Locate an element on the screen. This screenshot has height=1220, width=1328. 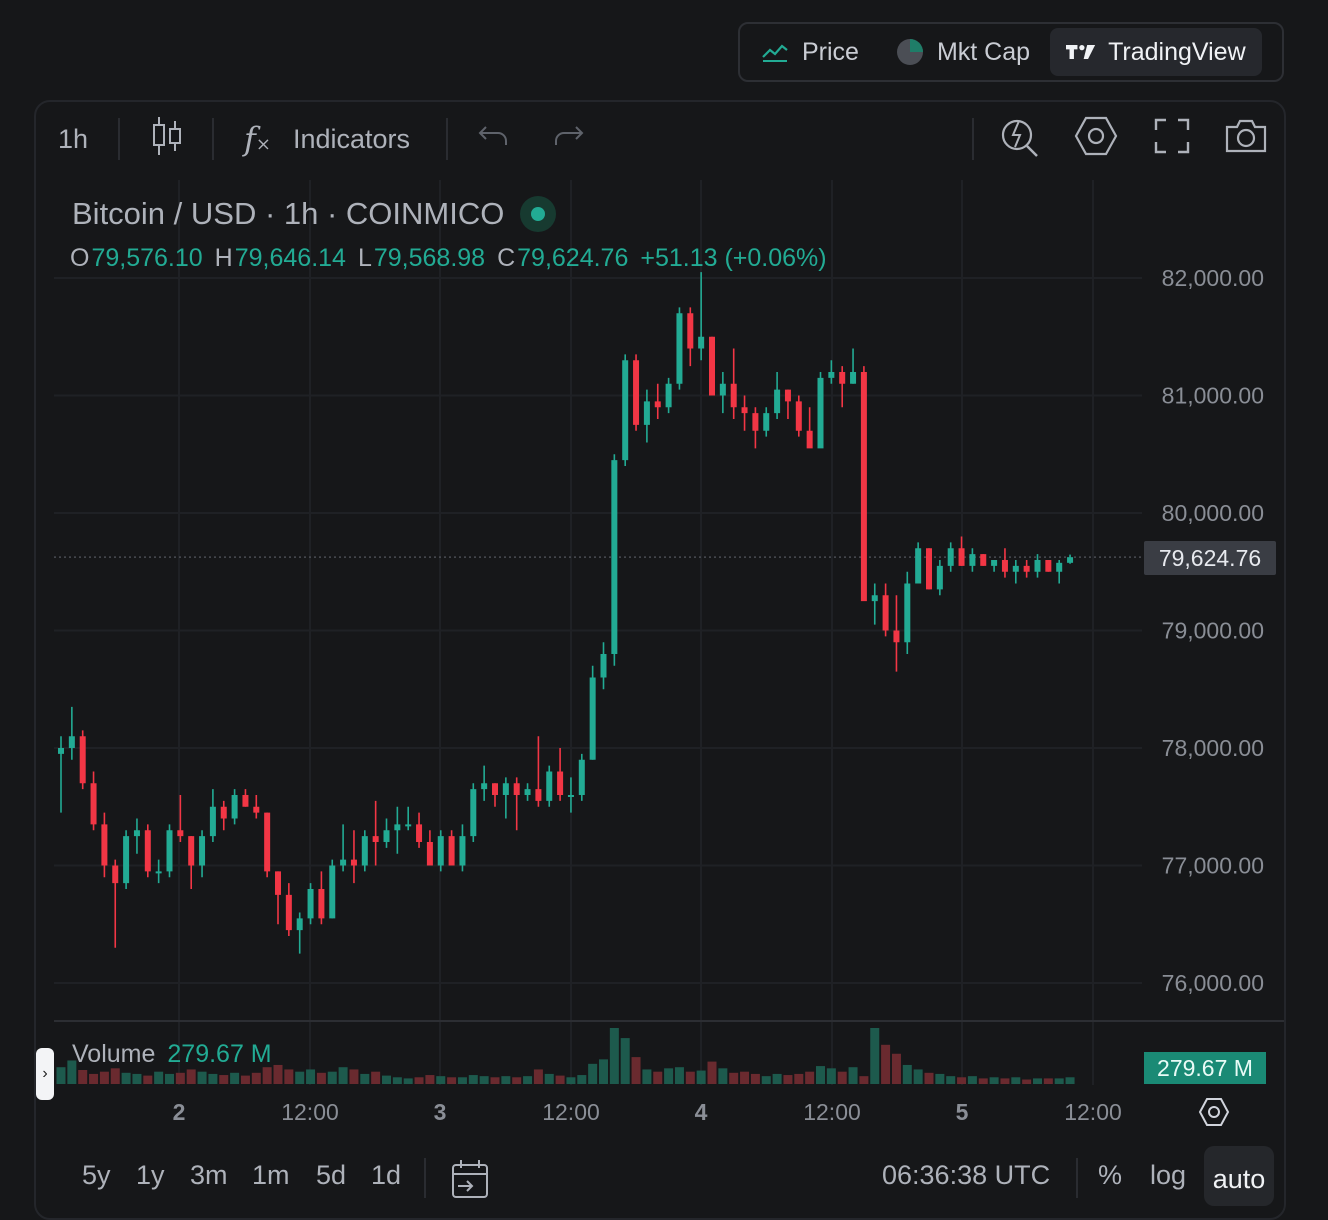
range-5y: 5y is located at coordinates (96, 1175).